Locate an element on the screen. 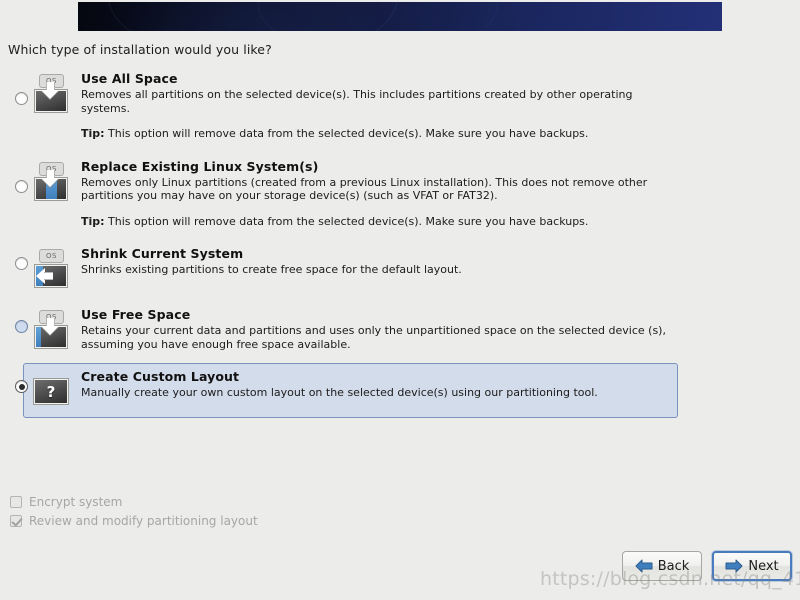 Image resolution: width=800 pixels, height=600 pixels. banner-arc-decoration-secondary is located at coordinates (378, 16).